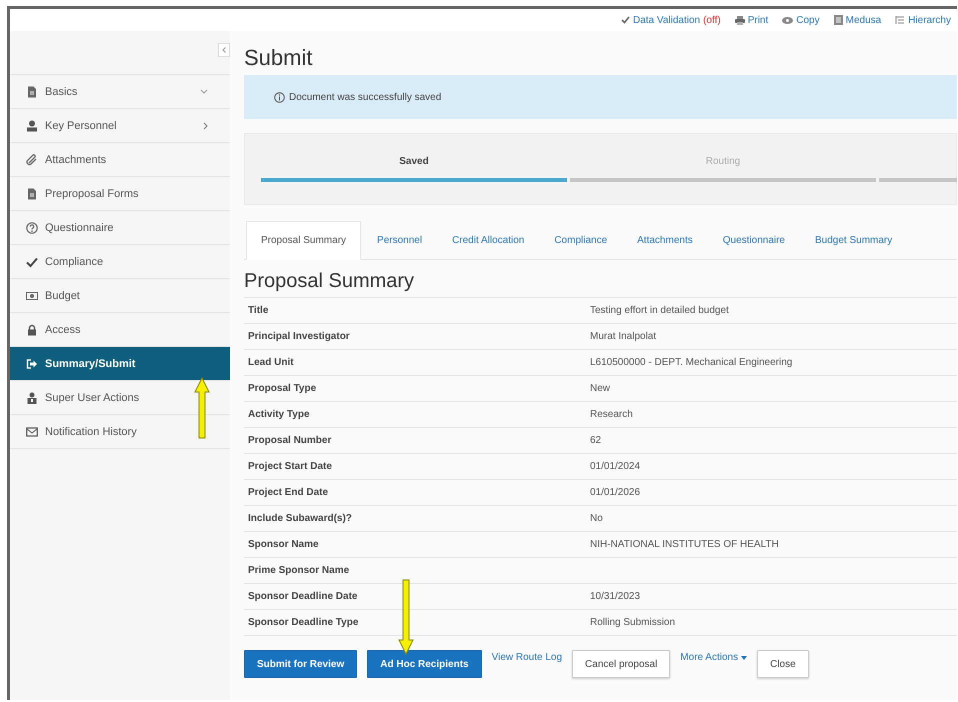  I want to click on more-actions-menu: More Actions, so click(714, 657).